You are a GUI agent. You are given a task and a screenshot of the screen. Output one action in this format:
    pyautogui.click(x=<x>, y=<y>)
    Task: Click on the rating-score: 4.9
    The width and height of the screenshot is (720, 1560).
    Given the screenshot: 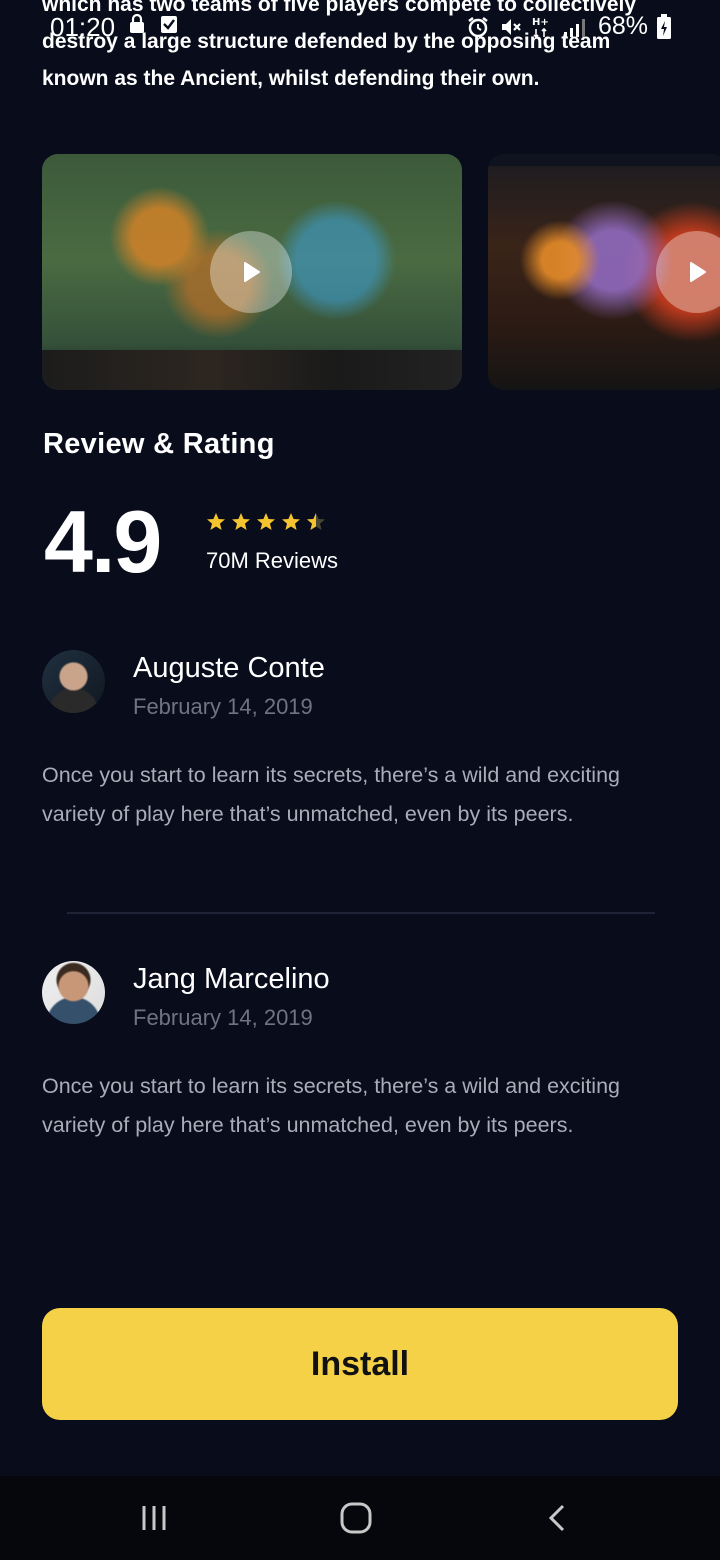 What is the action you would take?
    pyautogui.click(x=103, y=541)
    